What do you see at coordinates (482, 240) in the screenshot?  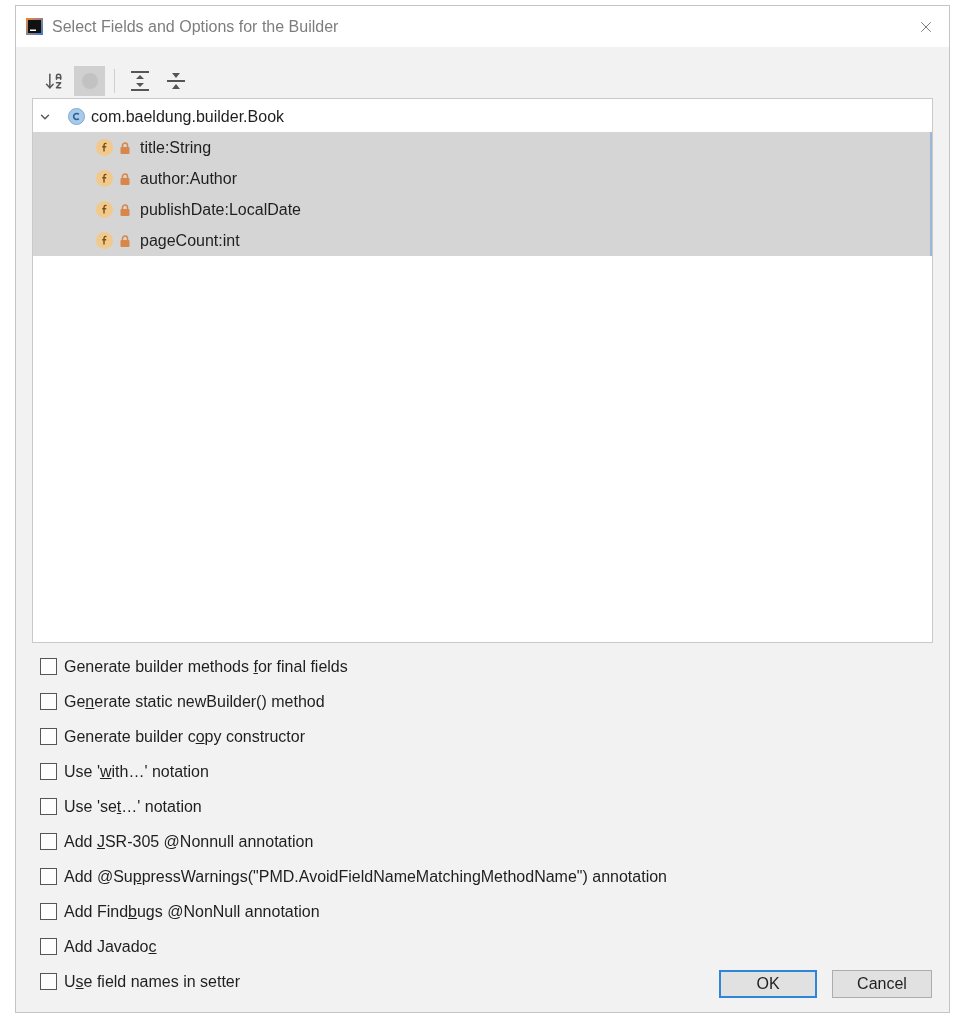 I see `tree-row: pageCount:int` at bounding box center [482, 240].